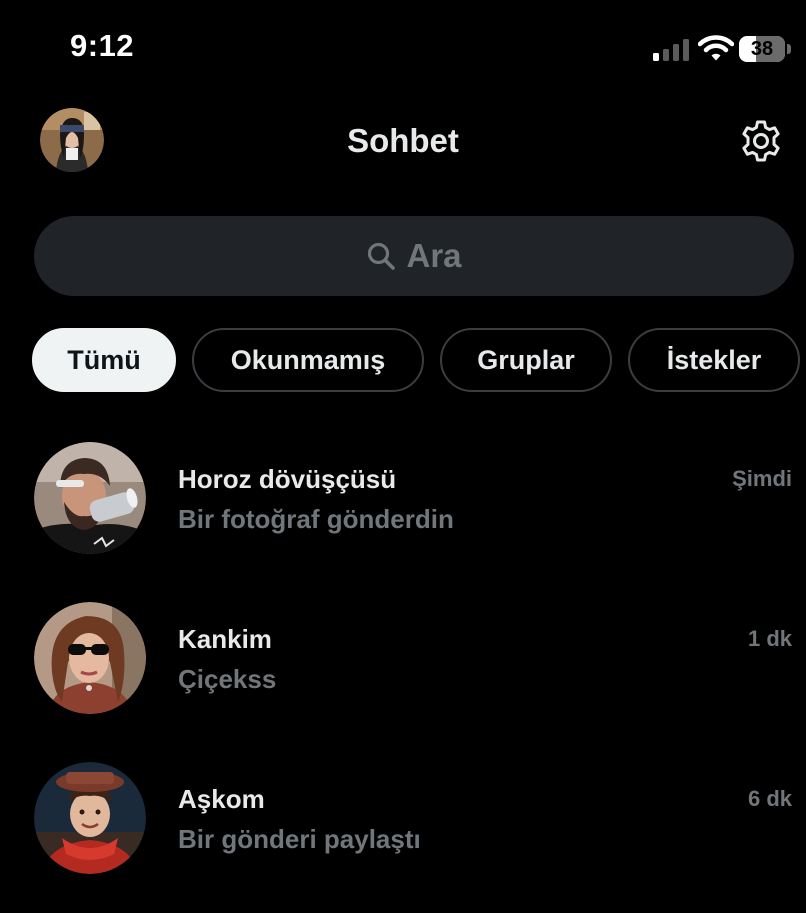 The height and width of the screenshot is (913, 806). I want to click on conversation-name: Horoz dövüşçüsü, so click(287, 479).